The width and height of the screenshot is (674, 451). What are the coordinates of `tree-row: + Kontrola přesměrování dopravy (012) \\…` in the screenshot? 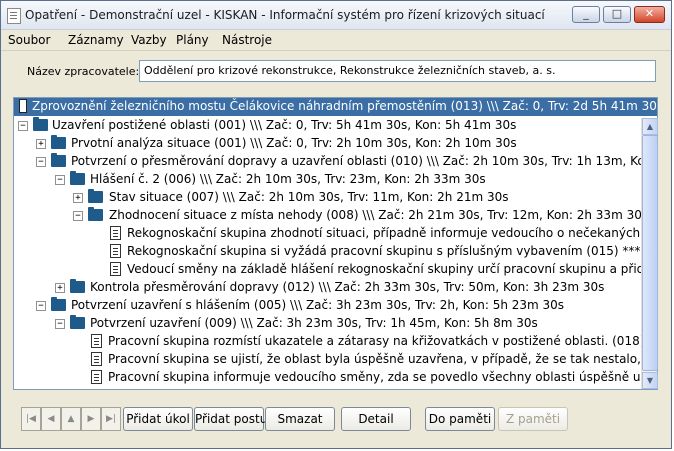 It's located at (328, 288).